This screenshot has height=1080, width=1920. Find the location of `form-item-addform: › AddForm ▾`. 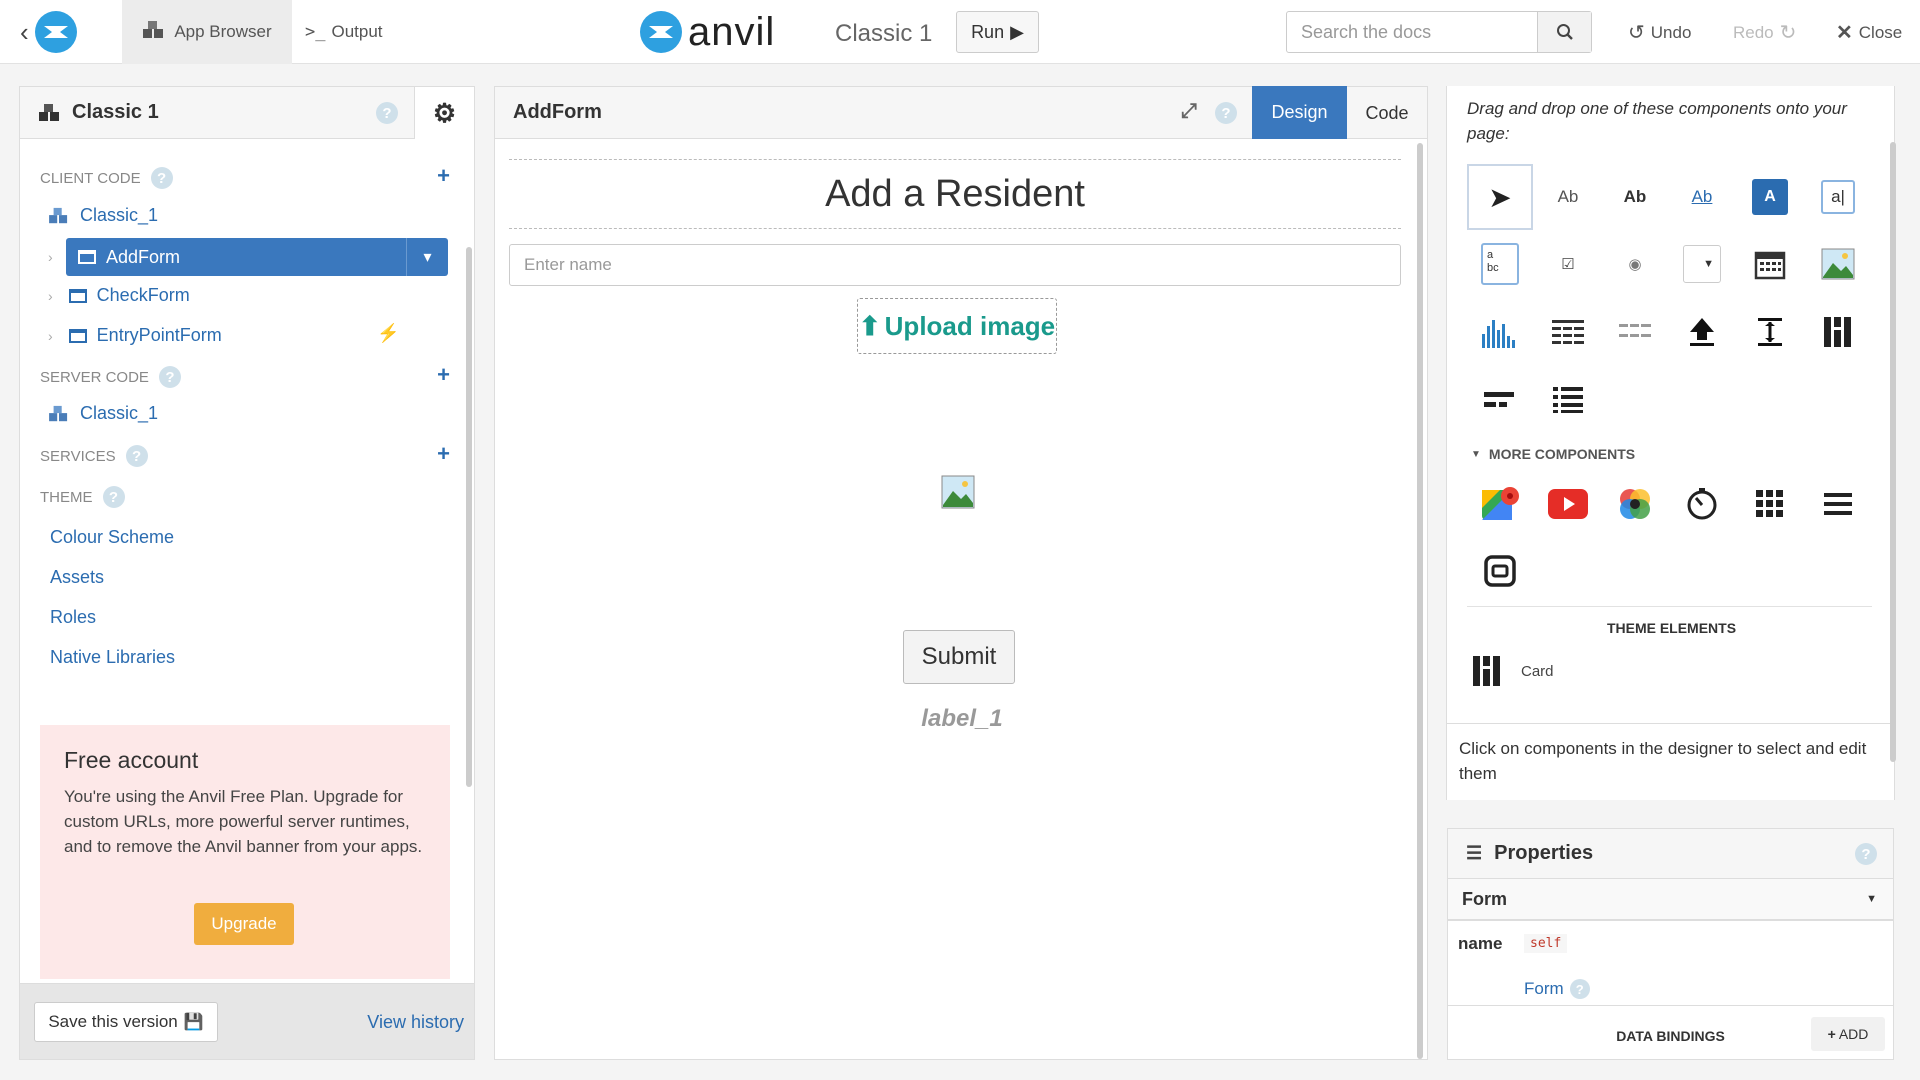

form-item-addform: › AddForm ▾ is located at coordinates (248, 257).